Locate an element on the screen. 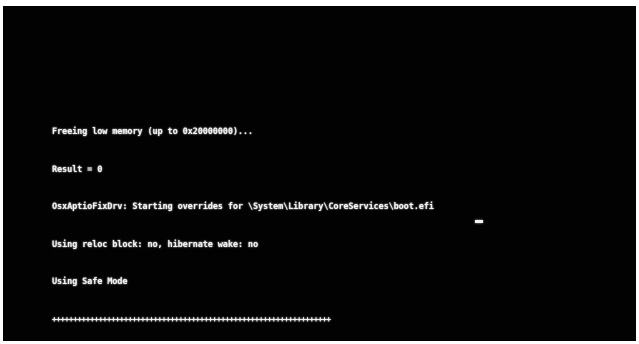 This screenshot has height=344, width=639. blinking-cursor-icon is located at coordinates (479, 221).